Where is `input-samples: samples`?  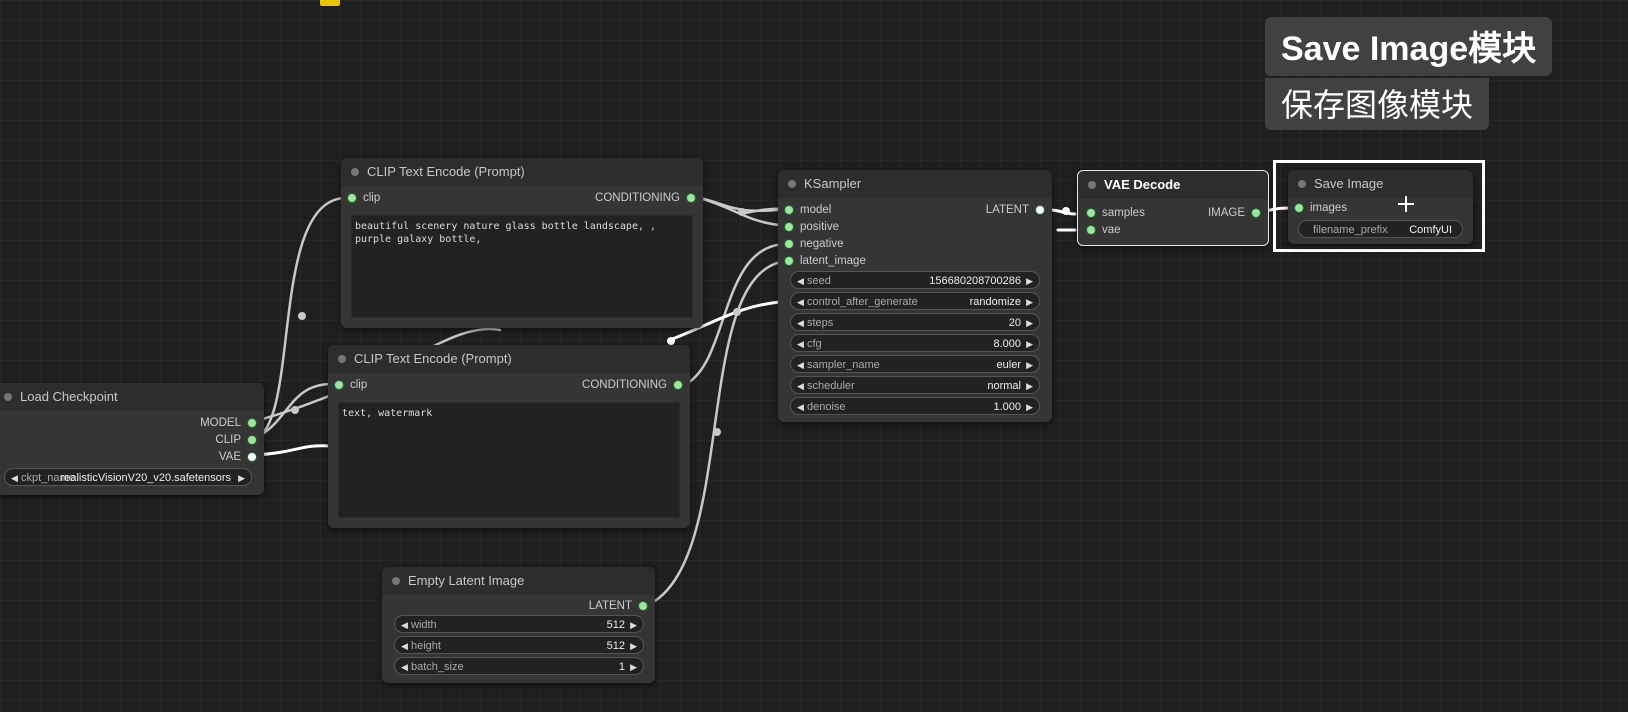
input-samples: samples is located at coordinates (1116, 213).